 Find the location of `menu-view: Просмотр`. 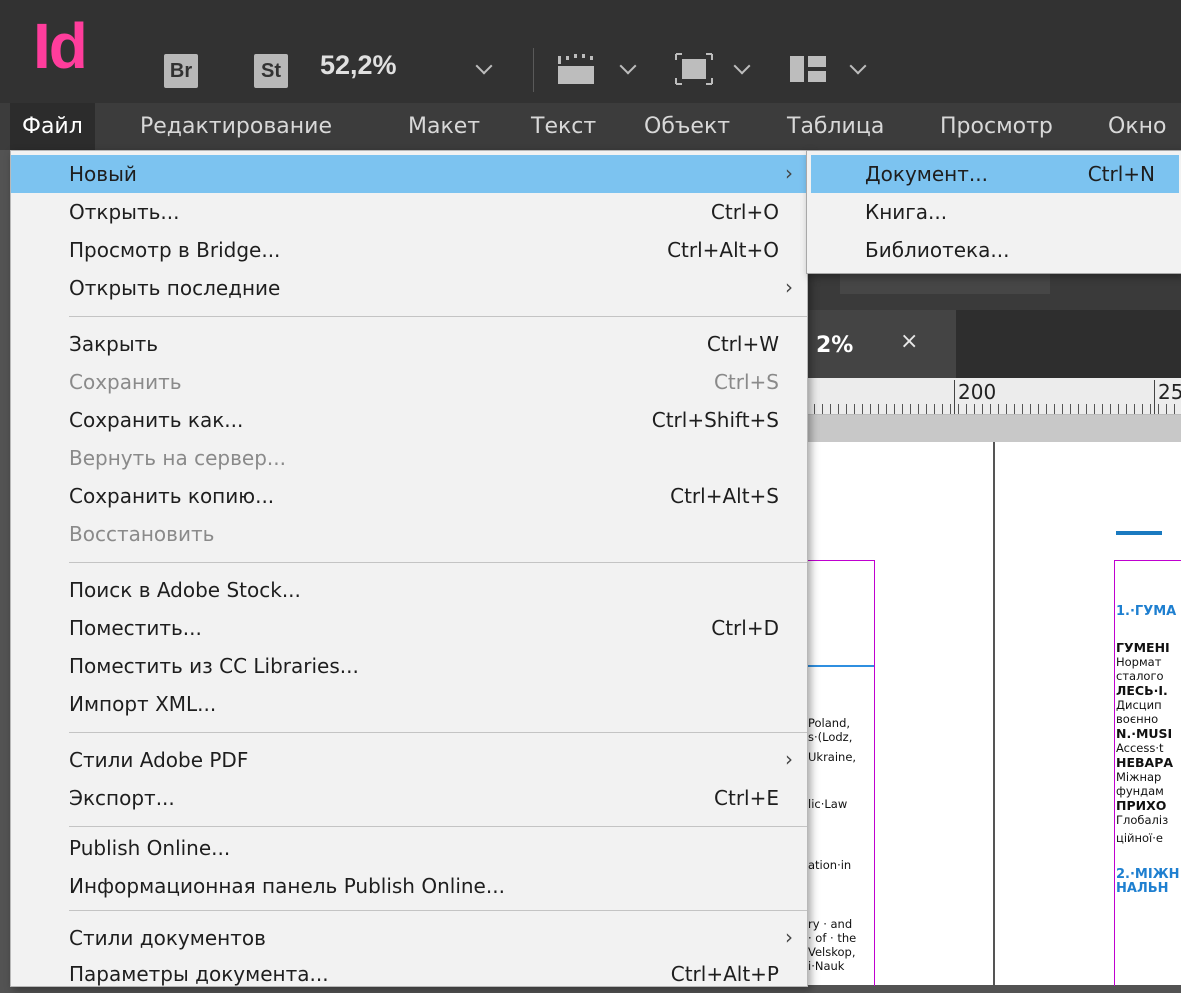

menu-view: Просмотр is located at coordinates (996, 126).